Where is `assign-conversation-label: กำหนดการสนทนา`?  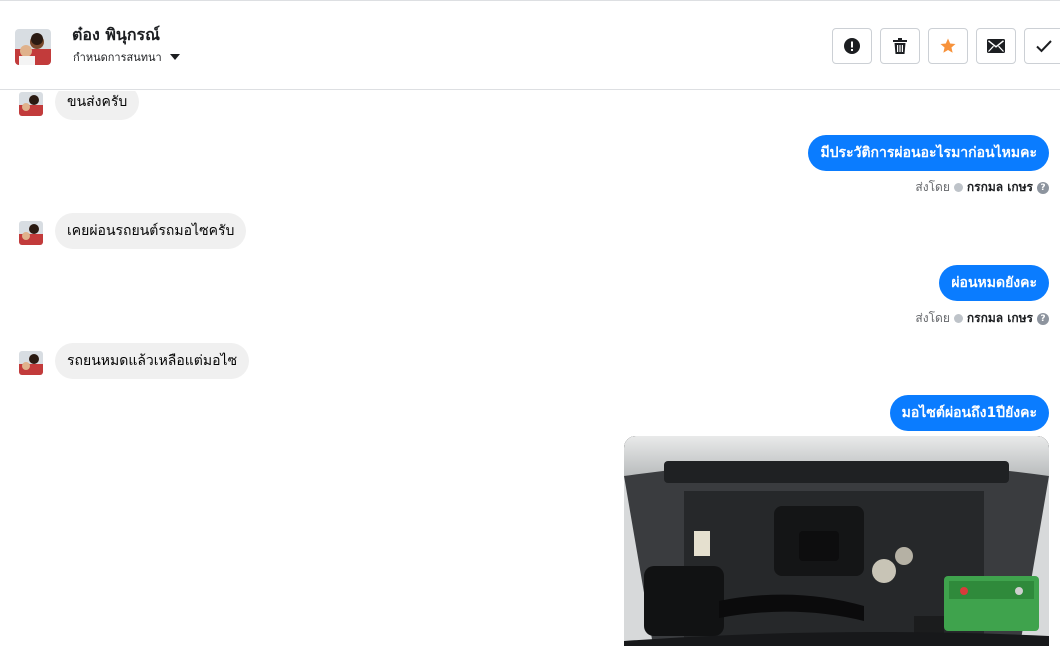 assign-conversation-label: กำหนดการสนทนา is located at coordinates (117, 57).